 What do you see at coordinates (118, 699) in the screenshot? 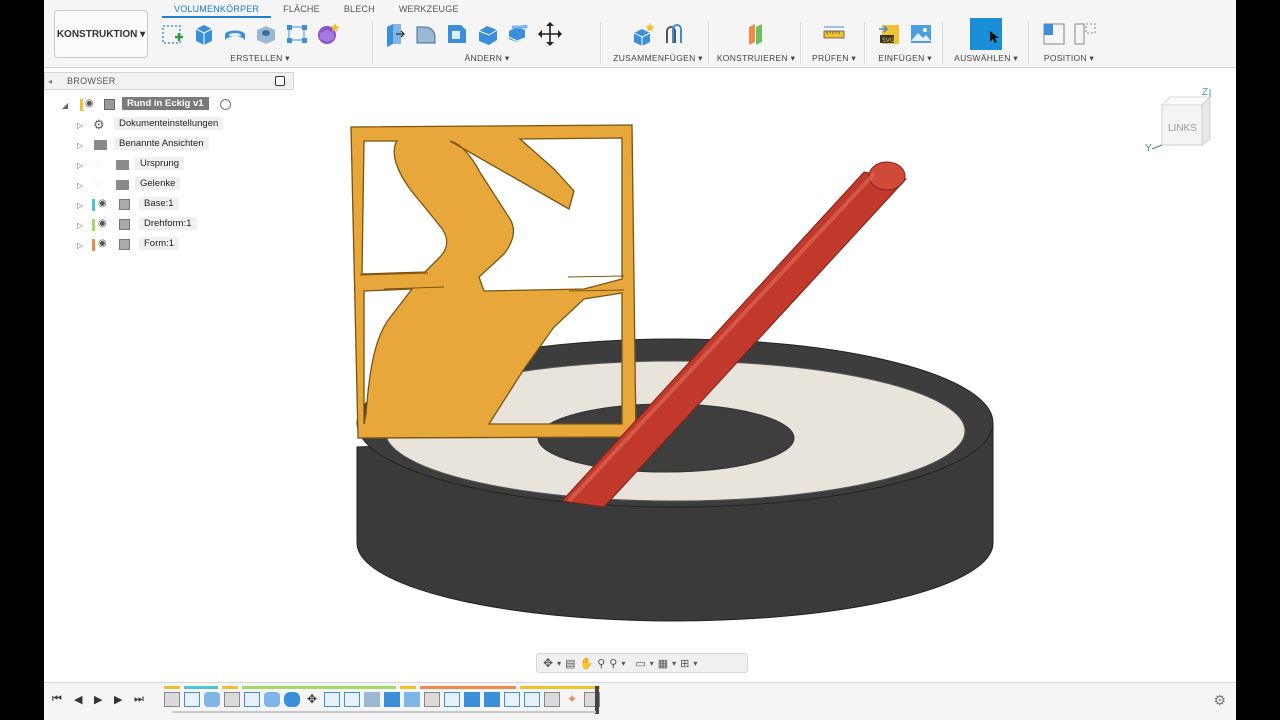
I see `step-forward-icon: ▶` at bounding box center [118, 699].